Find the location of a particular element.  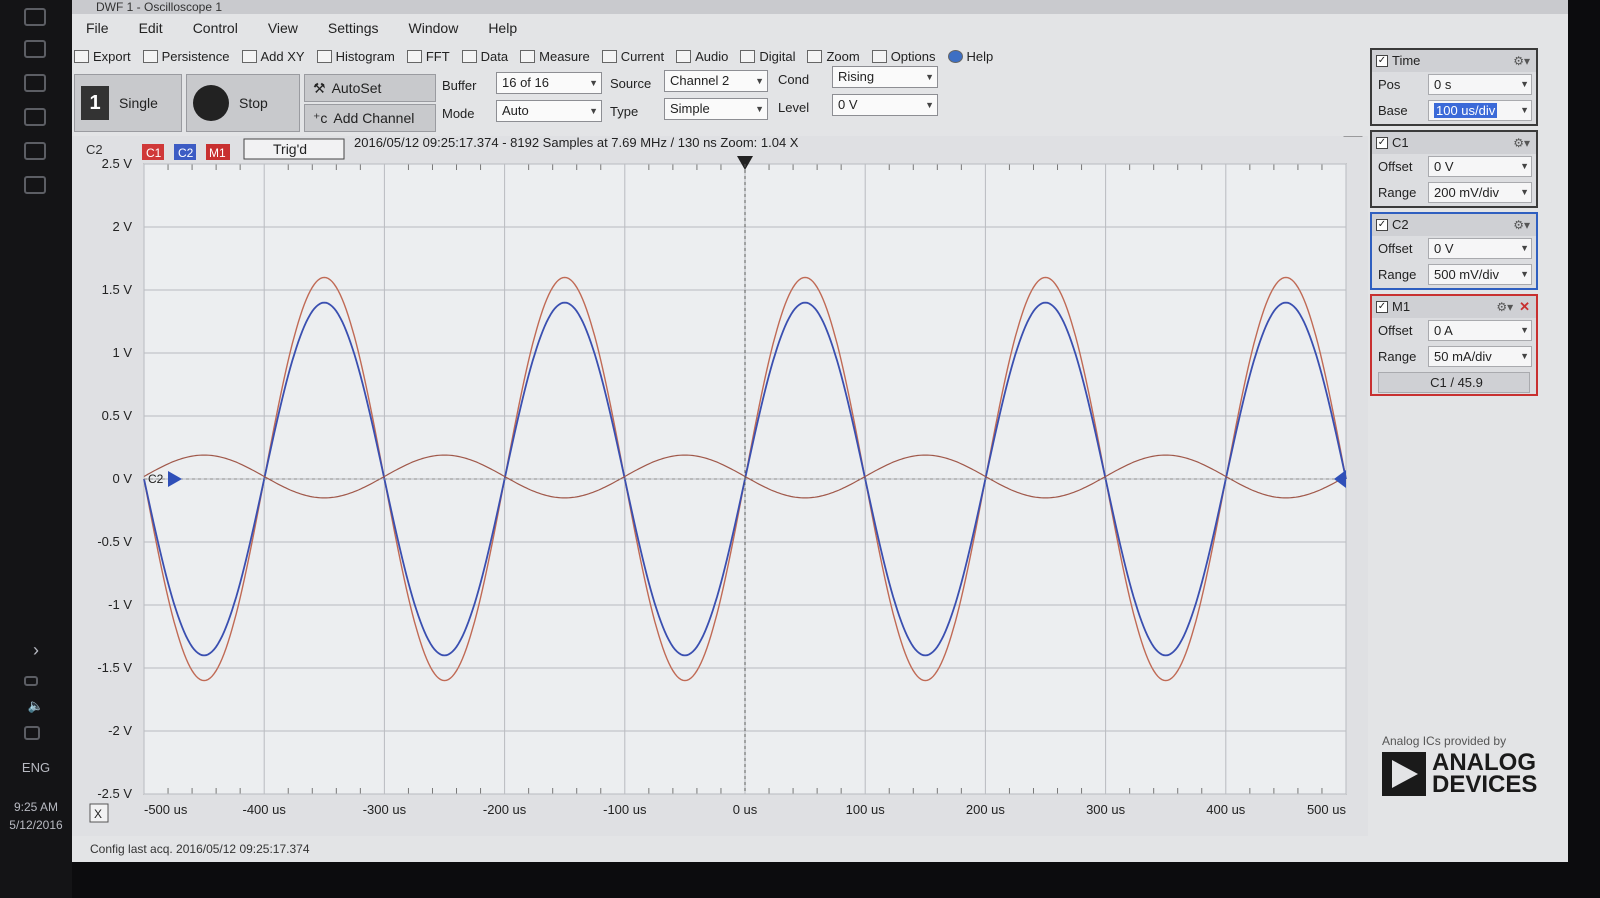

language-indicator: ENG is located at coordinates (36, 767).